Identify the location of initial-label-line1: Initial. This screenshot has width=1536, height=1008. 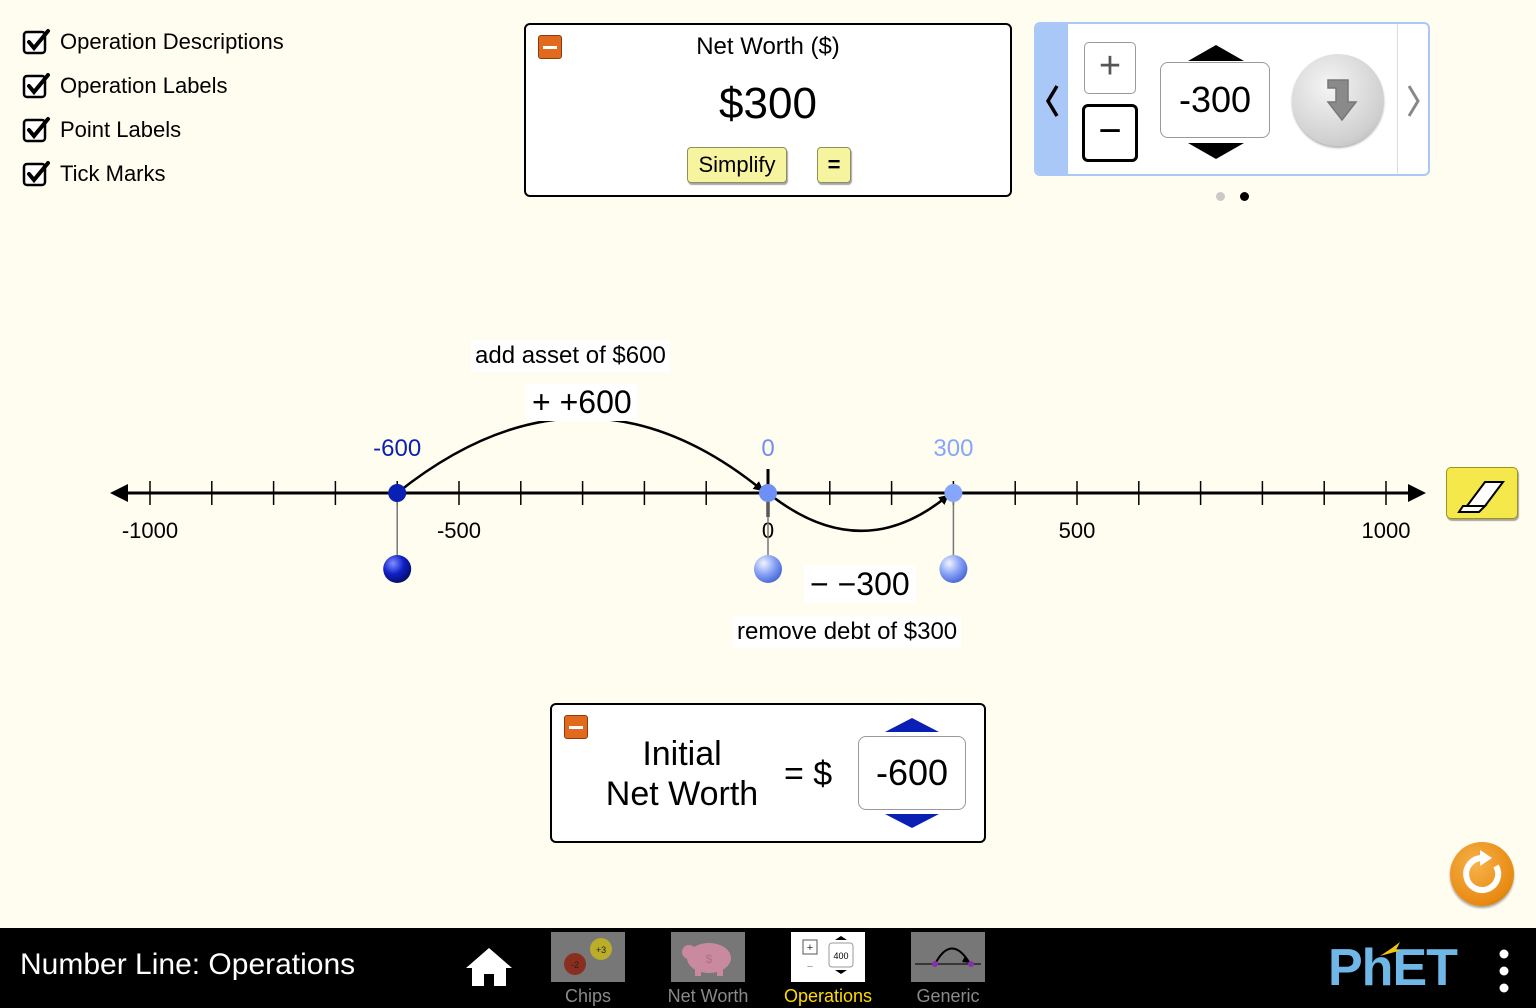
(682, 754).